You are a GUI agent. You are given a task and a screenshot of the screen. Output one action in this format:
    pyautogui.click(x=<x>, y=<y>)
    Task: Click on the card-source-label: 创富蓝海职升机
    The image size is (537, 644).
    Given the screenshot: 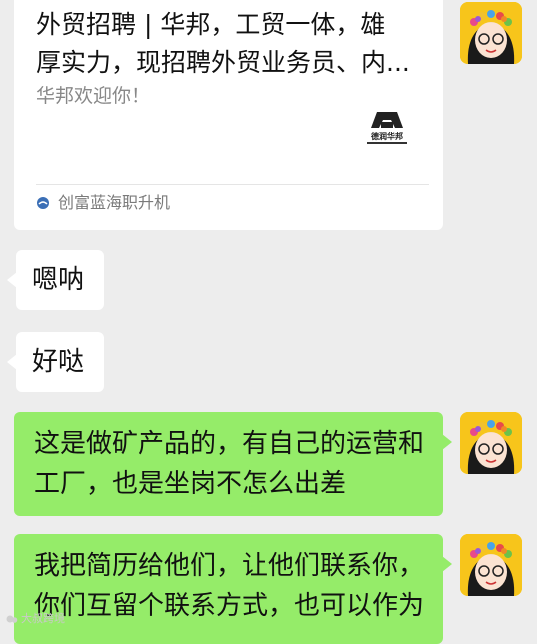 What is the action you would take?
    pyautogui.click(x=114, y=202)
    